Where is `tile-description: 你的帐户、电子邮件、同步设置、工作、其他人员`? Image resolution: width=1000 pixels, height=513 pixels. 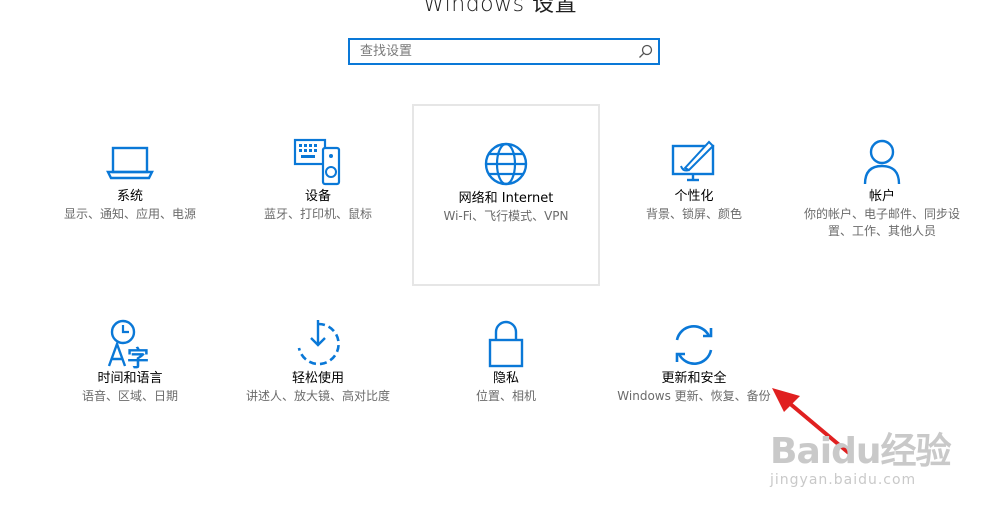 tile-description: 你的帐户、电子邮件、同步设置、工作、其他人员 is located at coordinates (881, 222).